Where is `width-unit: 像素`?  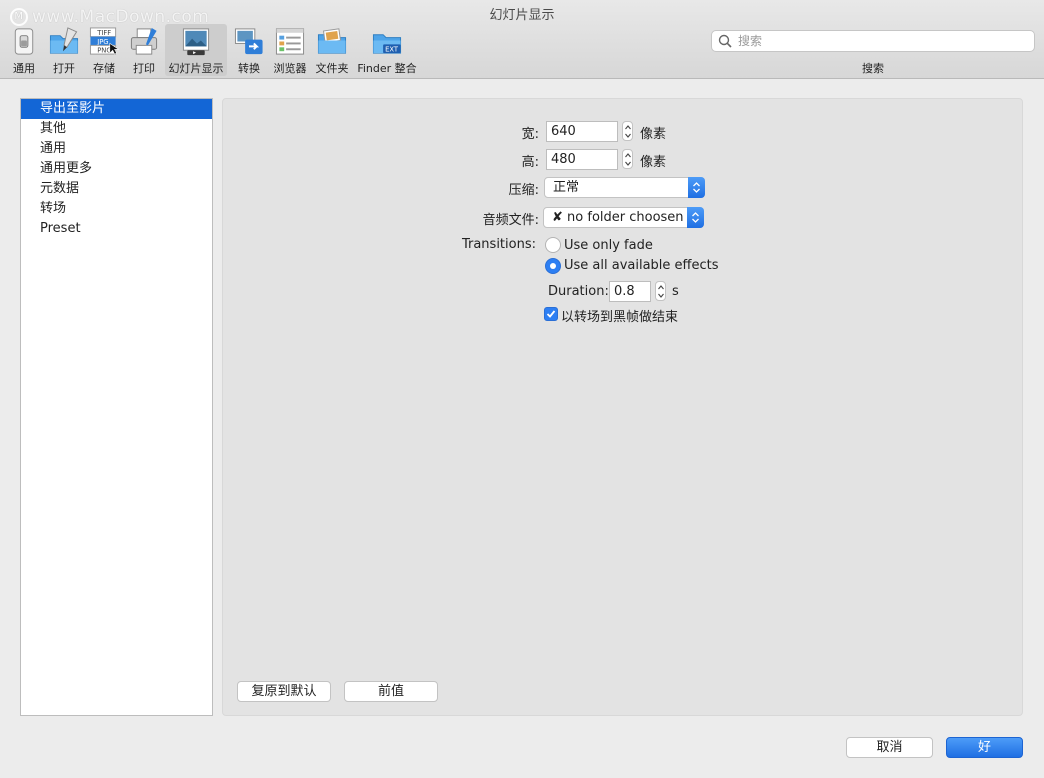
width-unit: 像素 is located at coordinates (653, 134).